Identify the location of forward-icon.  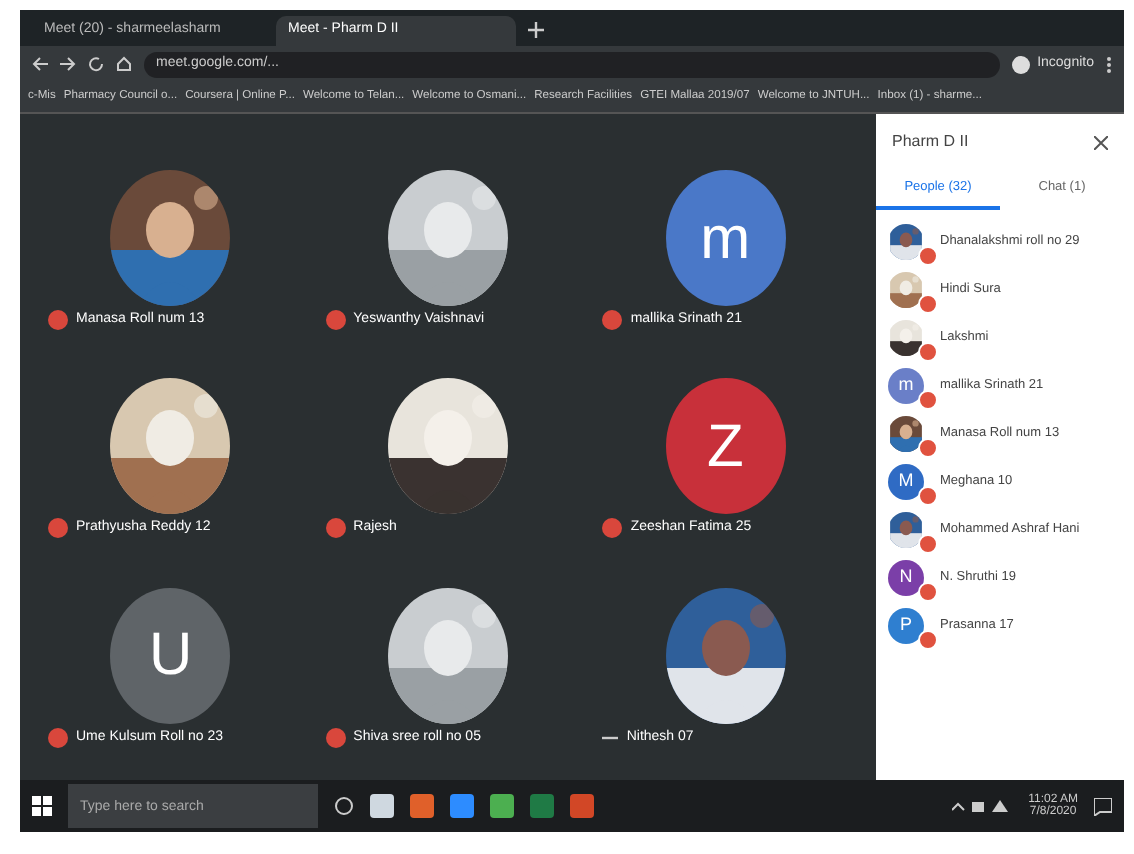
(68, 64).